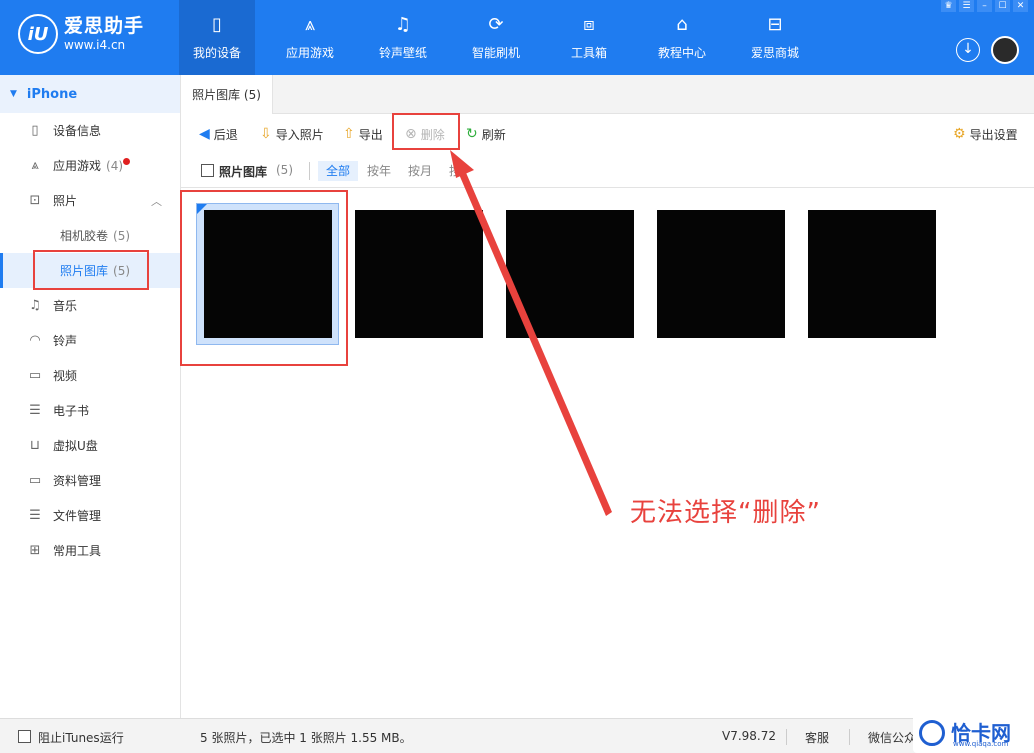 The image size is (1034, 753). Describe the element at coordinates (749, 736) in the screenshot. I see `version-label: V7.98.72` at that location.